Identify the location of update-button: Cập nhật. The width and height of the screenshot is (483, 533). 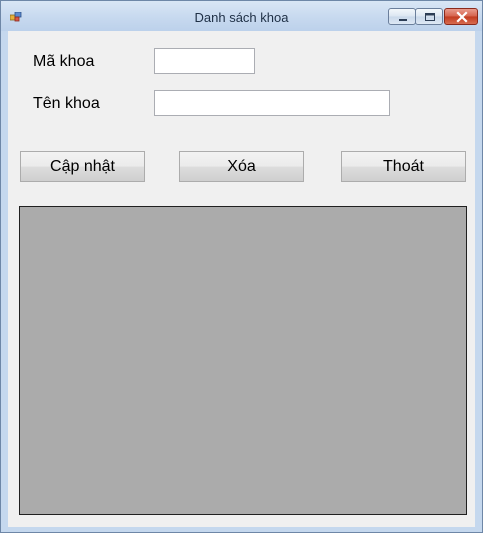
(82, 166).